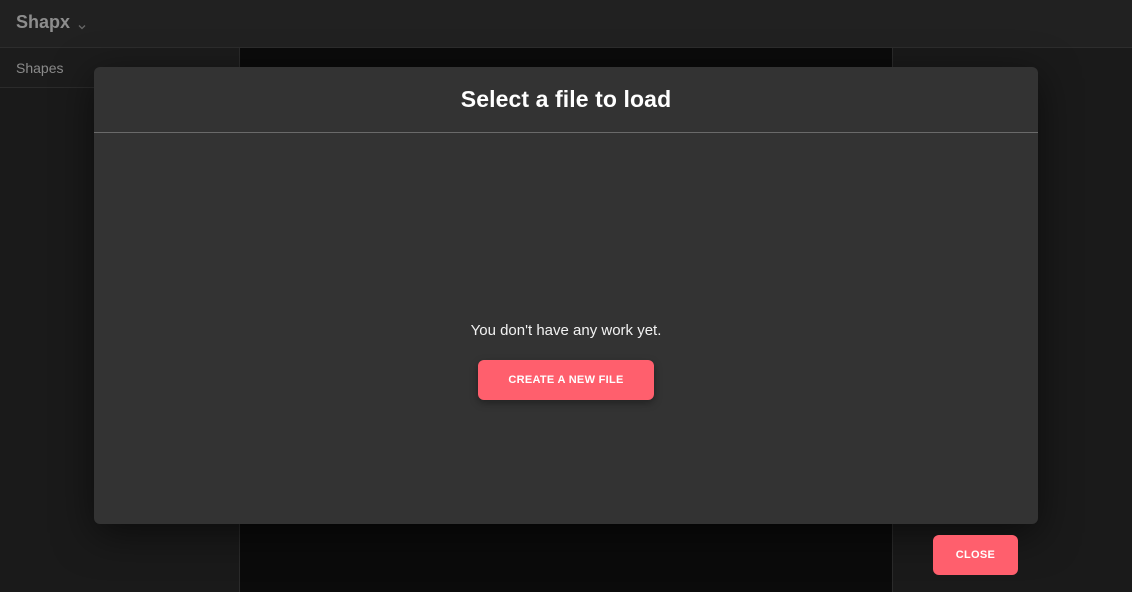 The width and height of the screenshot is (1132, 592). Describe the element at coordinates (566, 330) in the screenshot. I see `empty-state-message: You don't have any work yet.` at that location.